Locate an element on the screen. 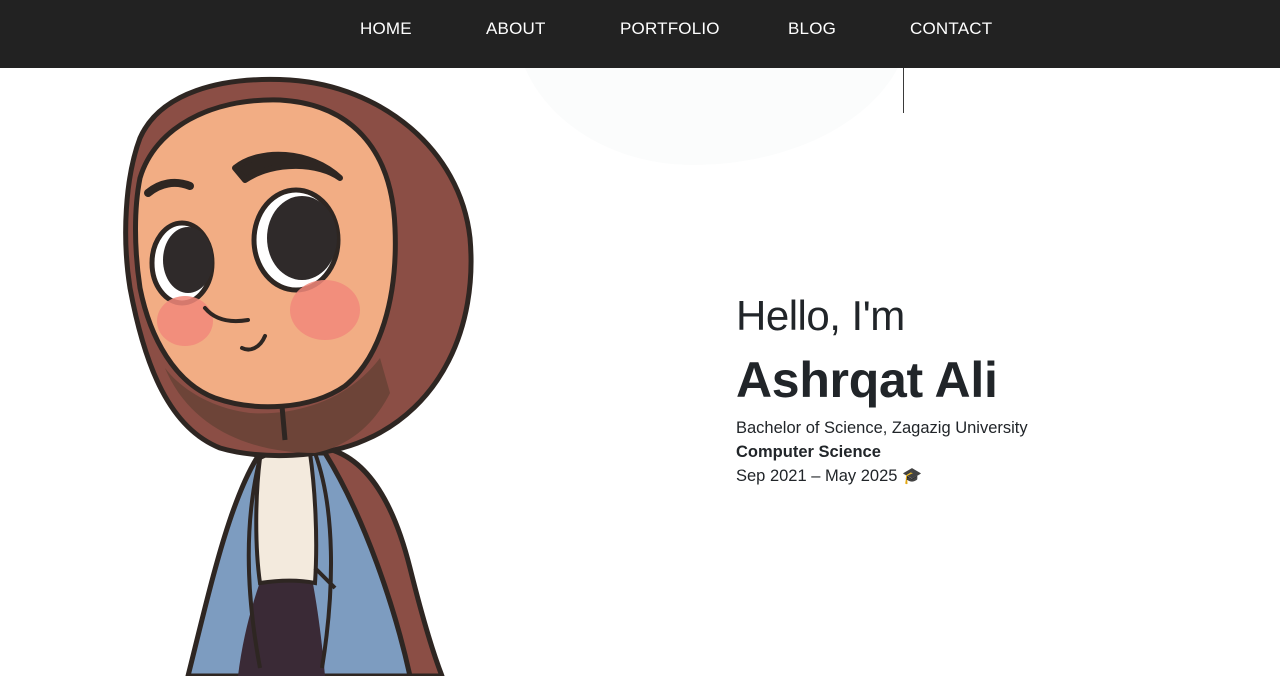  nav-blog-link: BLOG is located at coordinates (812, 29).